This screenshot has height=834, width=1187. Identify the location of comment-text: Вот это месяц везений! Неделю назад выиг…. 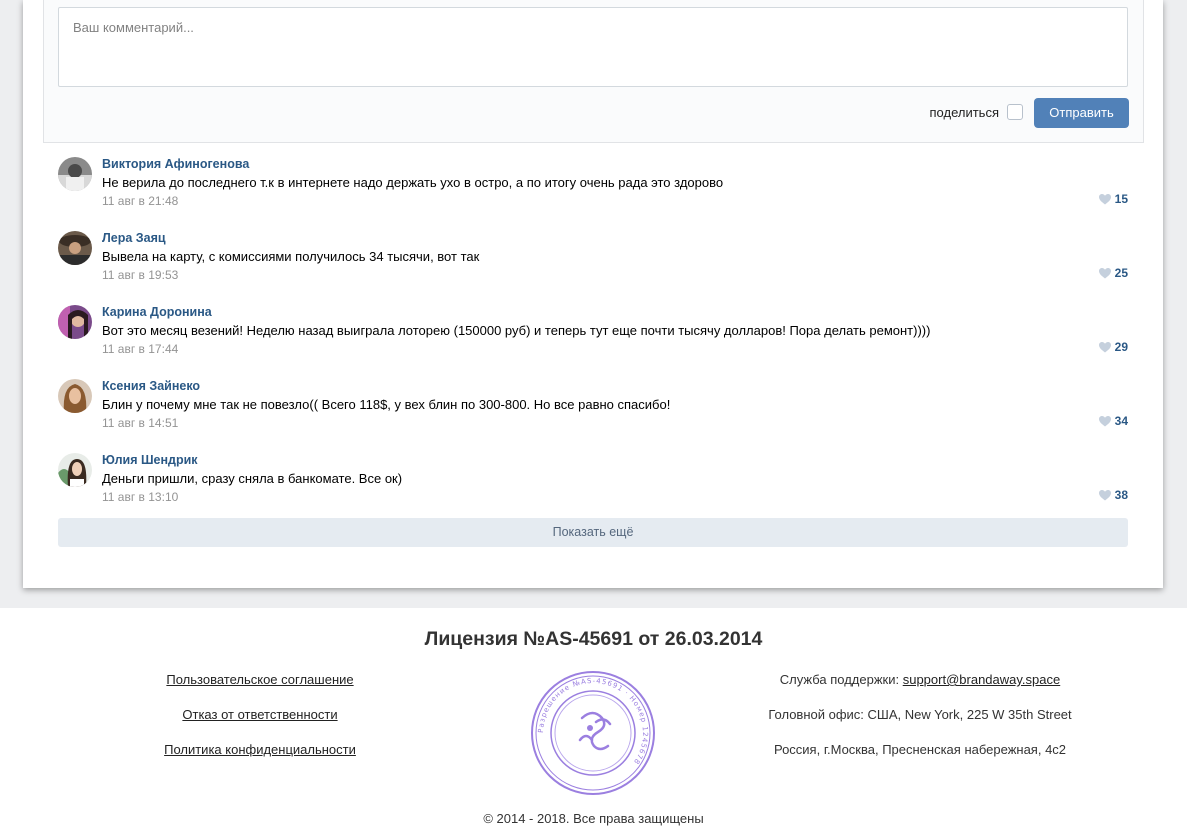
(516, 330).